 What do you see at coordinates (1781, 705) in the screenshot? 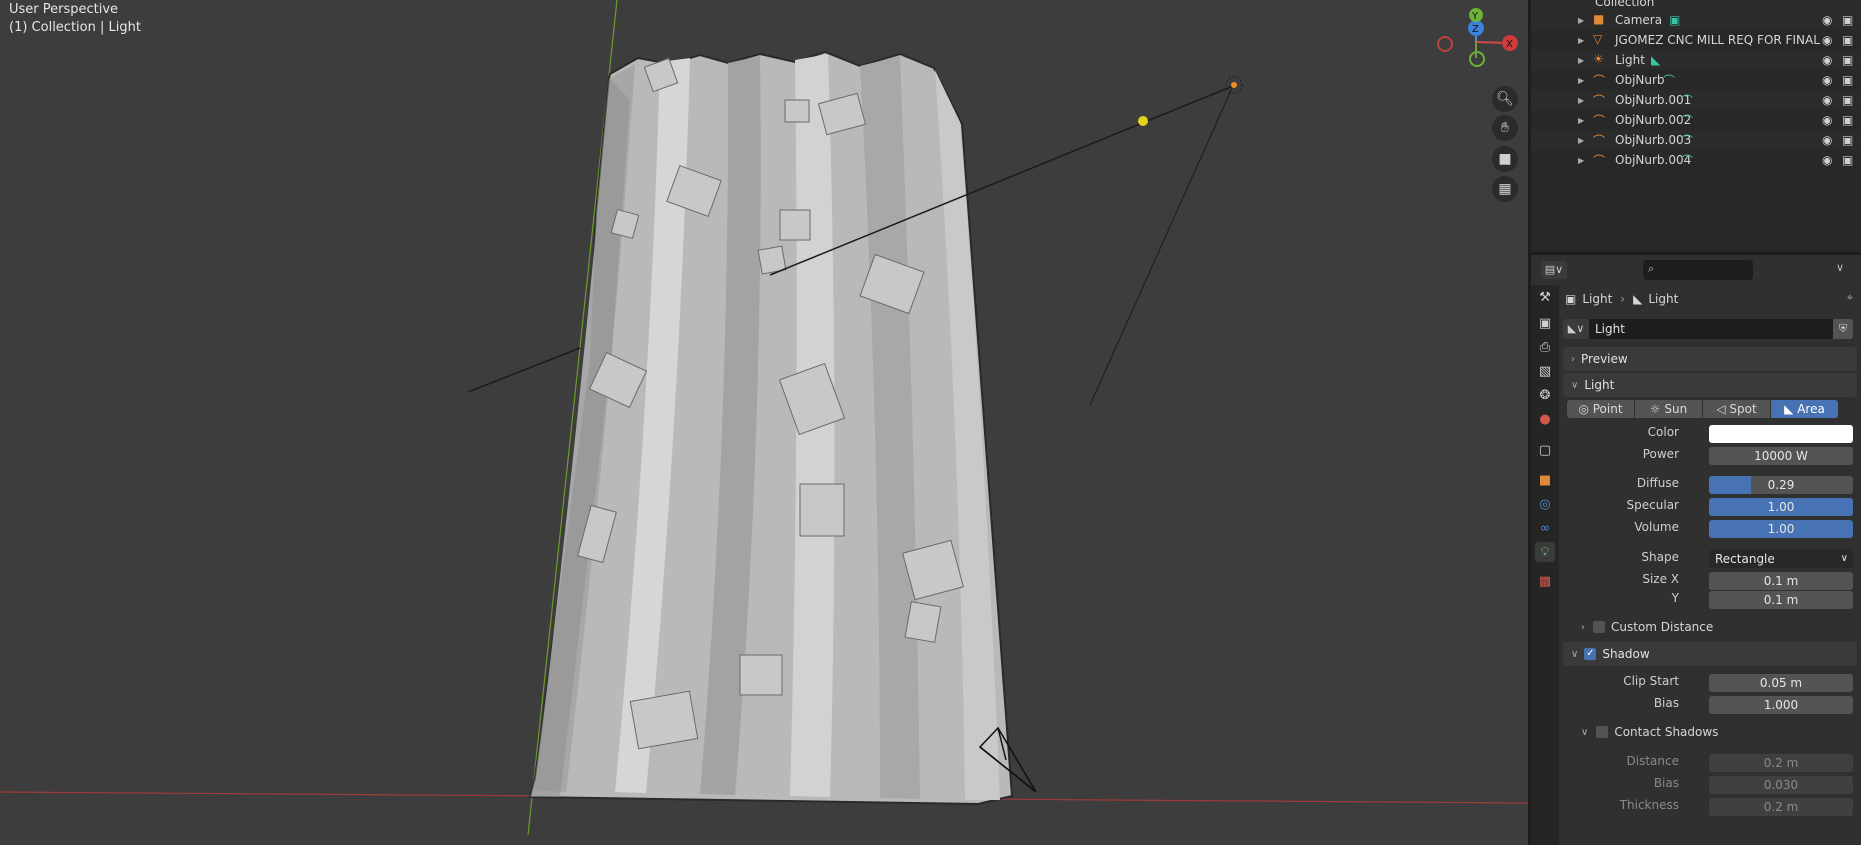
I see `shadow-bias-field: 1.000` at bounding box center [1781, 705].